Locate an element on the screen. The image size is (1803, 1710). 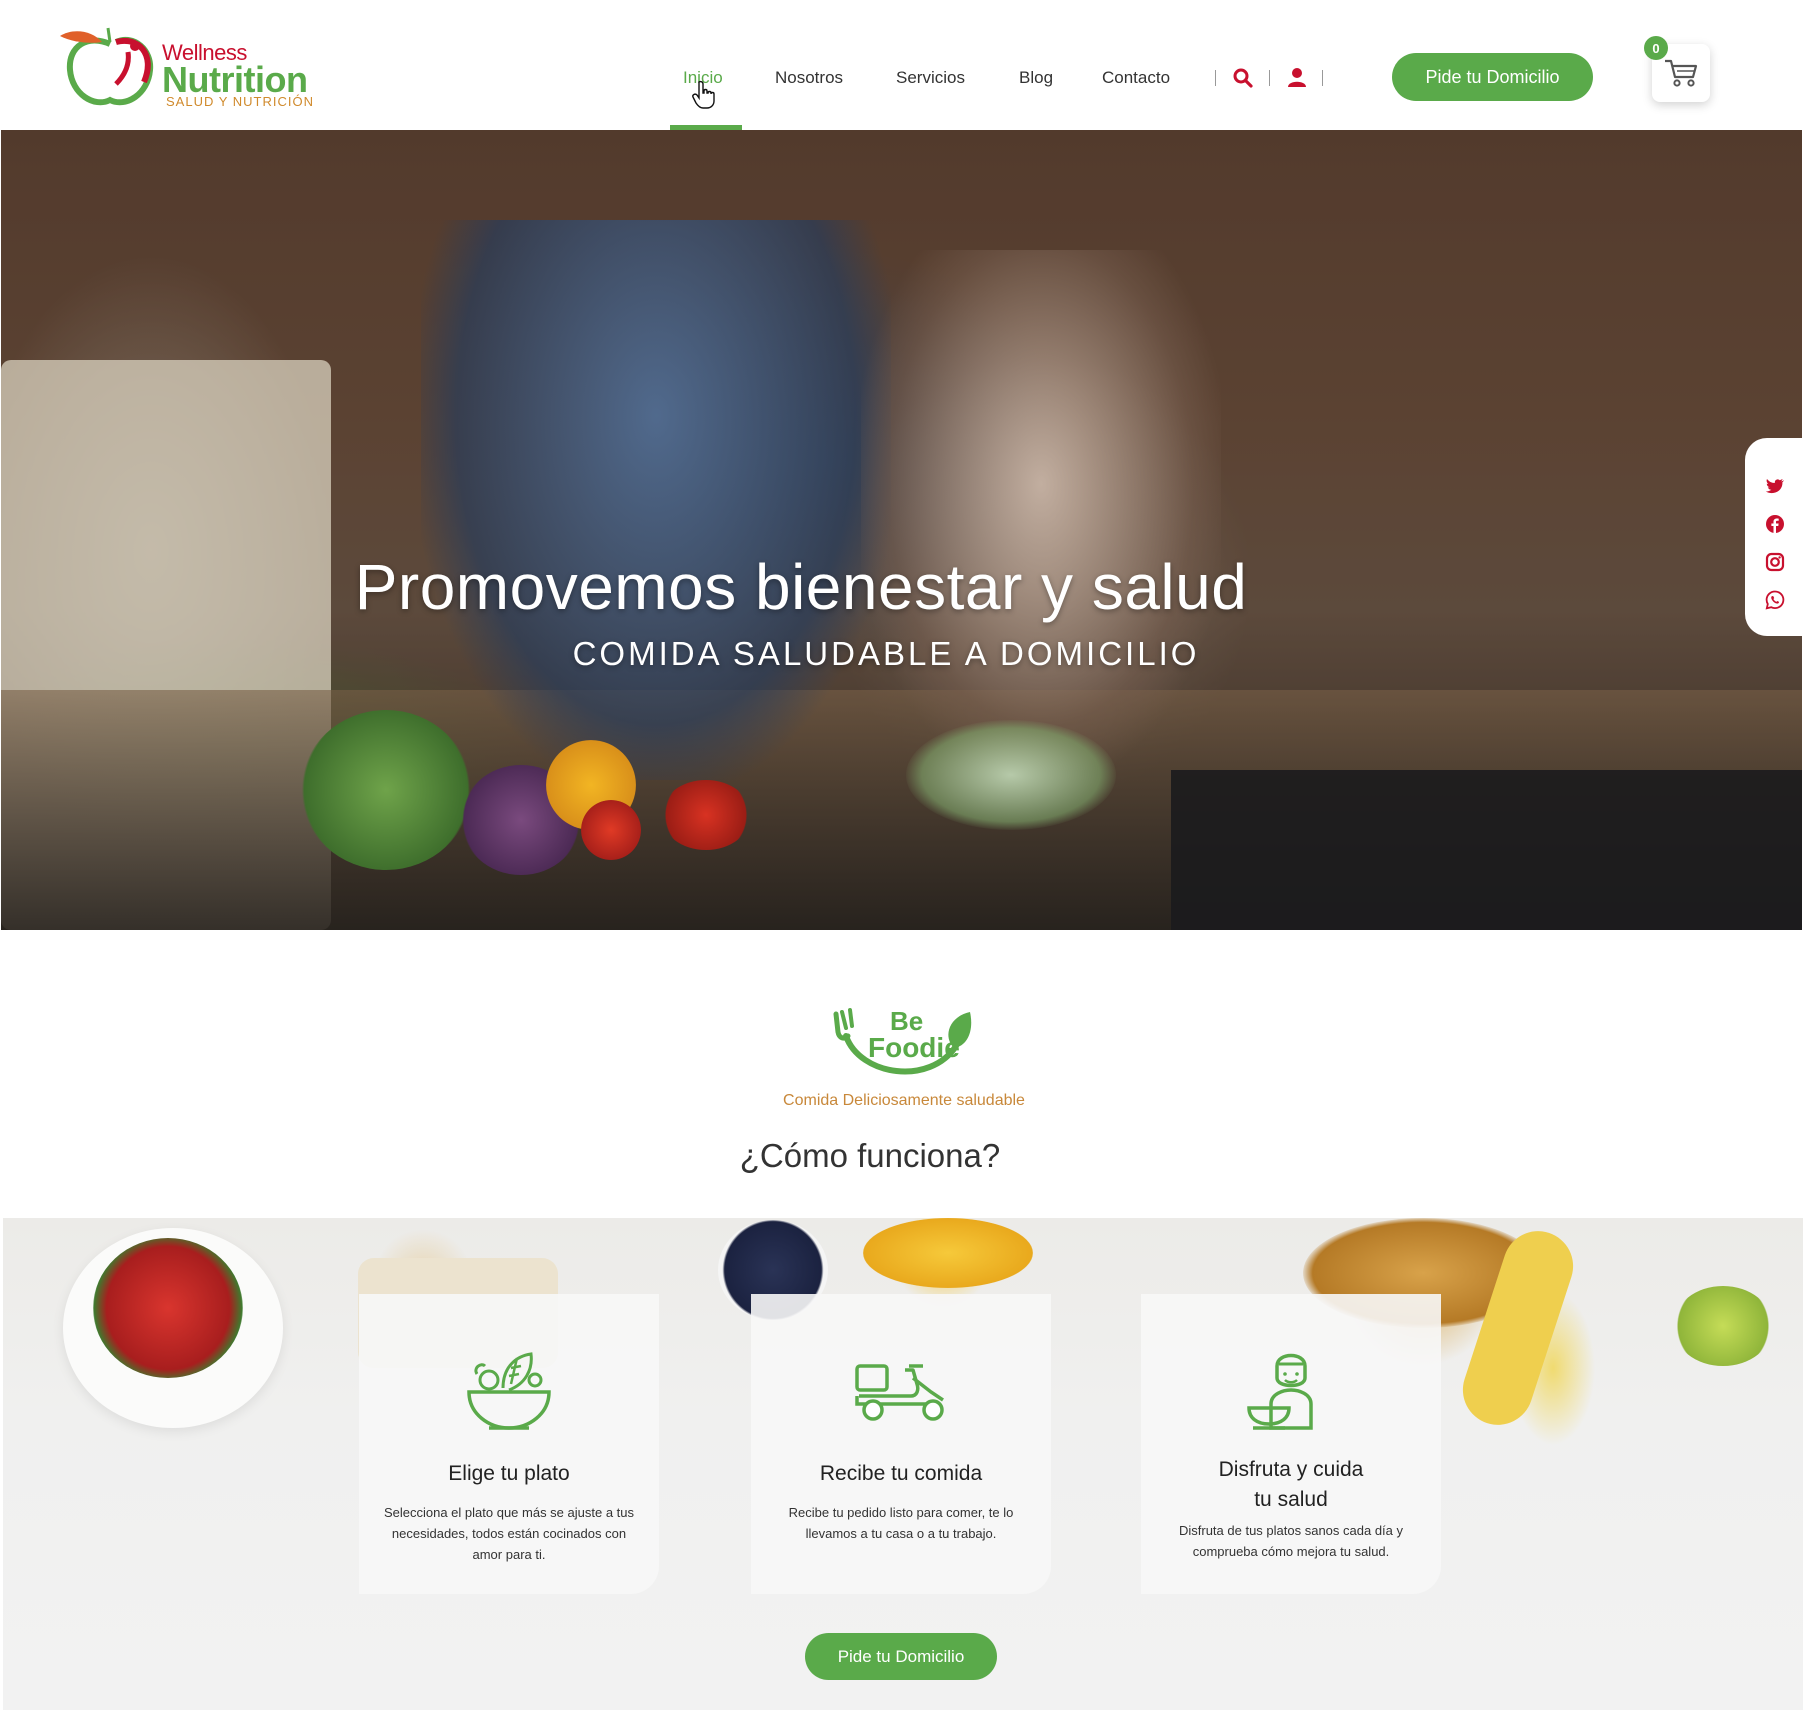
cart-button: 0 is located at coordinates (1677, 69).